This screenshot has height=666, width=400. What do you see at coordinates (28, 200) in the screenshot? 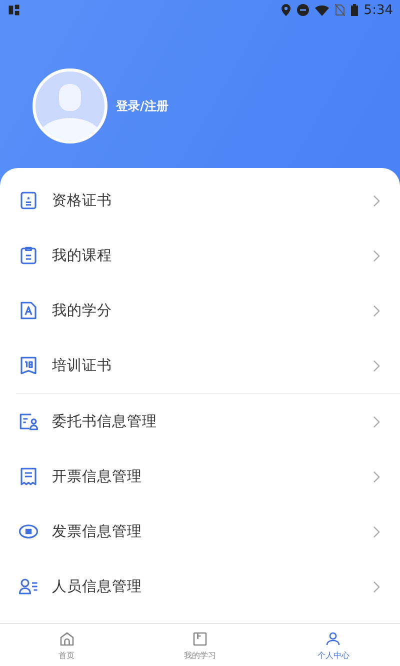
I see `id-card-icon` at bounding box center [28, 200].